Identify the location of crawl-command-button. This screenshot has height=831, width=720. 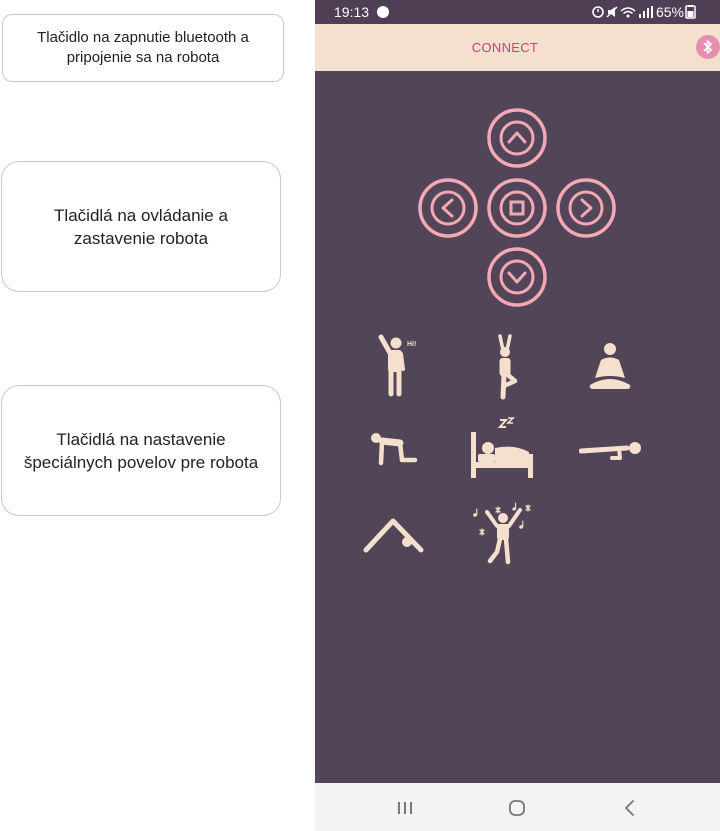
(395, 448).